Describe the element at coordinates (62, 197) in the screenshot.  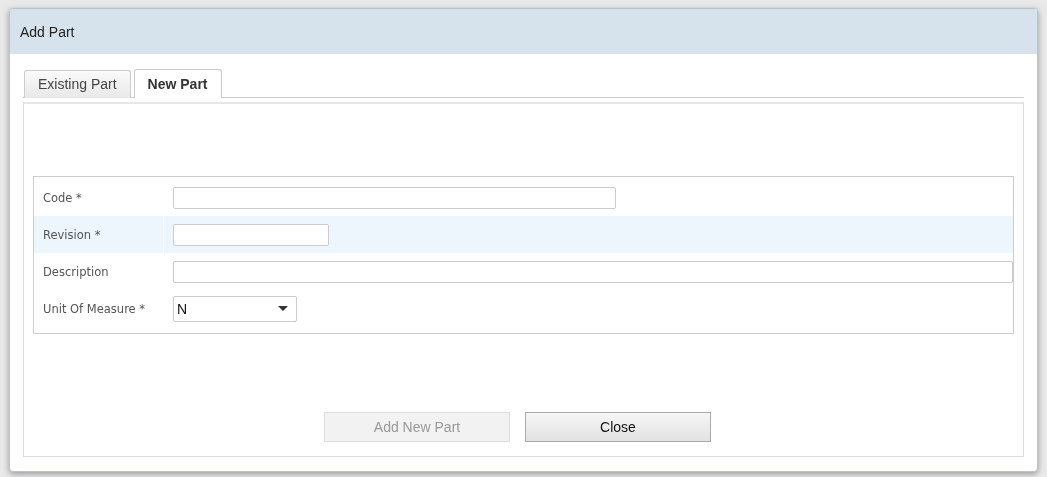
I see `field-label: Code *` at that location.